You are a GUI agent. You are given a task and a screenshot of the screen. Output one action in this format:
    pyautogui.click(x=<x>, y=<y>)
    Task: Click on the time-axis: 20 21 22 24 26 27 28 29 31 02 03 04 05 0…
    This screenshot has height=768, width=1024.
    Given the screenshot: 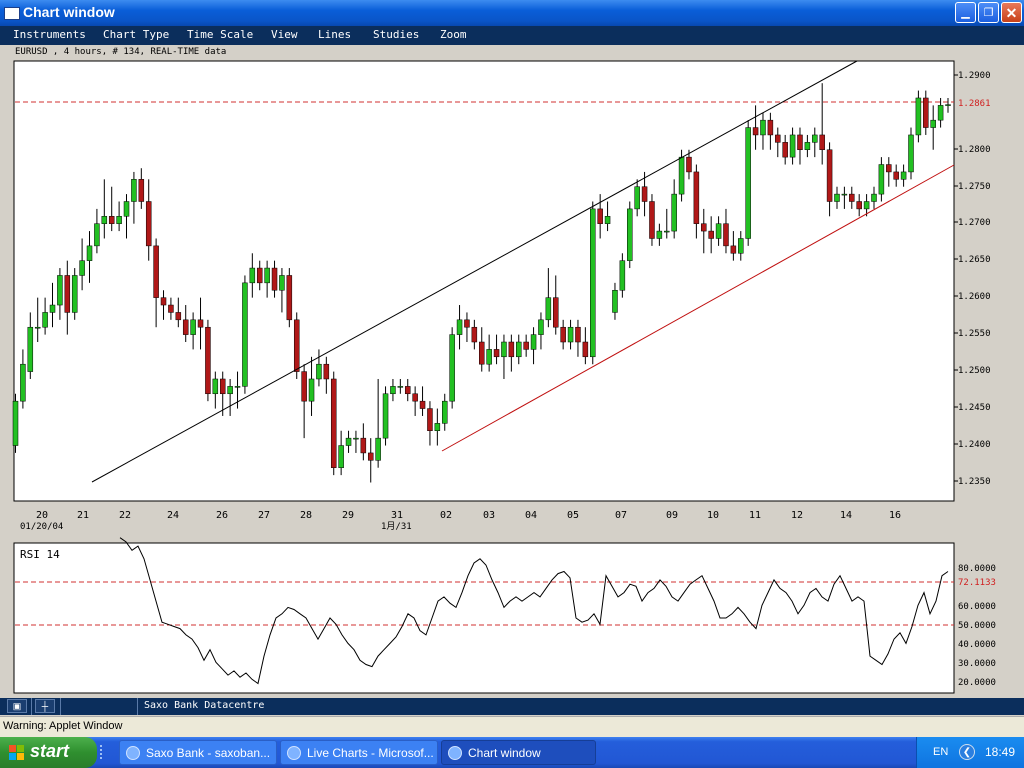 What is the action you would take?
    pyautogui.click(x=460, y=521)
    